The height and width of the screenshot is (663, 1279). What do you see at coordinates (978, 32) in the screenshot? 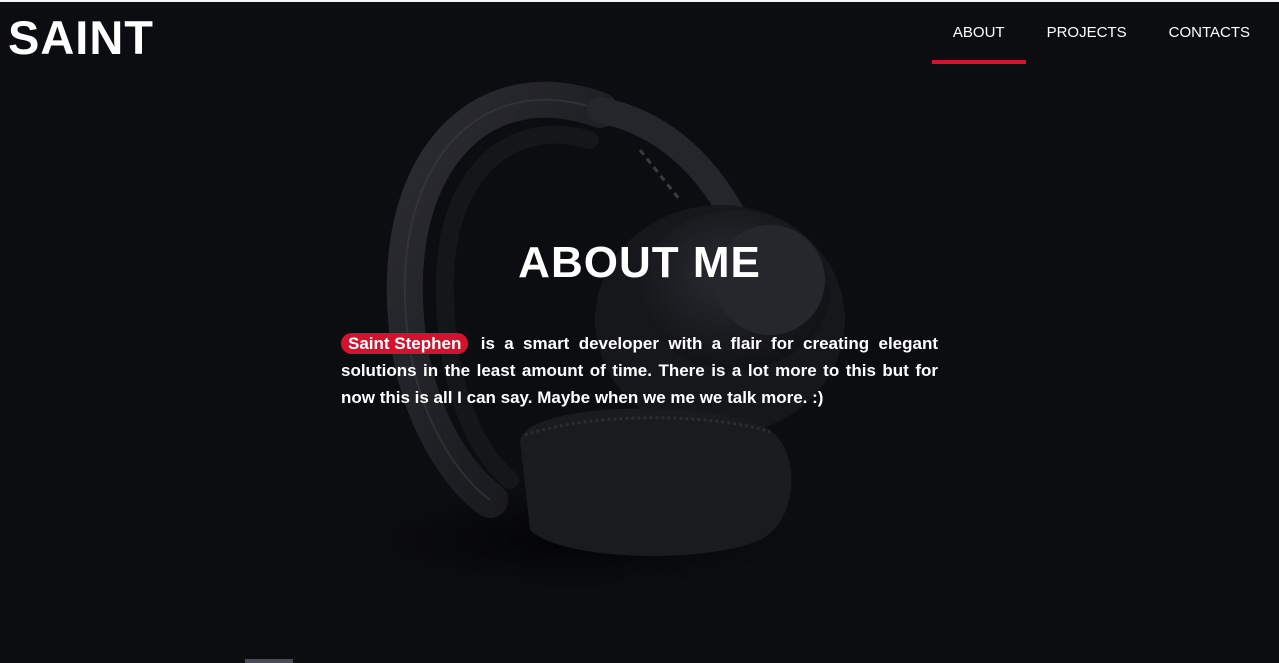
I see `nav-item-about: ABOUT` at bounding box center [978, 32].